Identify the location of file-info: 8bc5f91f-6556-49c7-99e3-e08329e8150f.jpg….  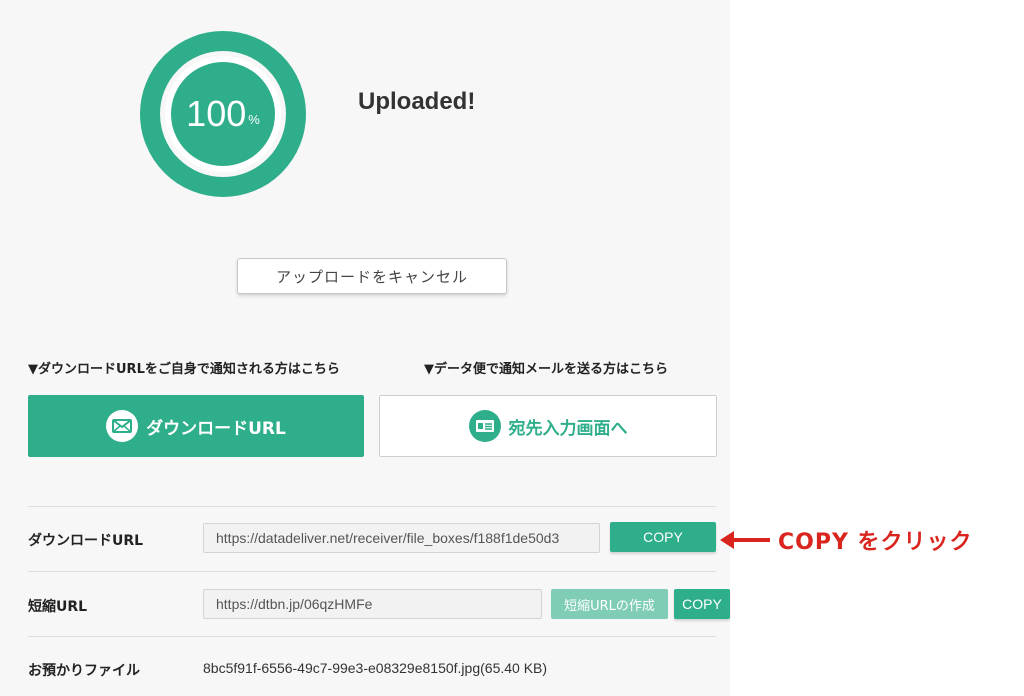
(375, 668).